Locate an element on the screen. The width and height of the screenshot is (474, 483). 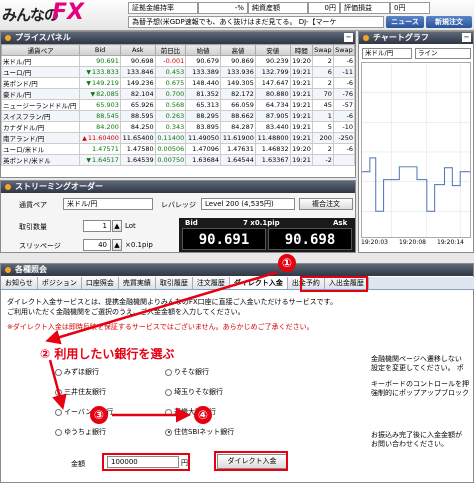
bank-radio: 埼玉りそな銀行 is located at coordinates (194, 392).